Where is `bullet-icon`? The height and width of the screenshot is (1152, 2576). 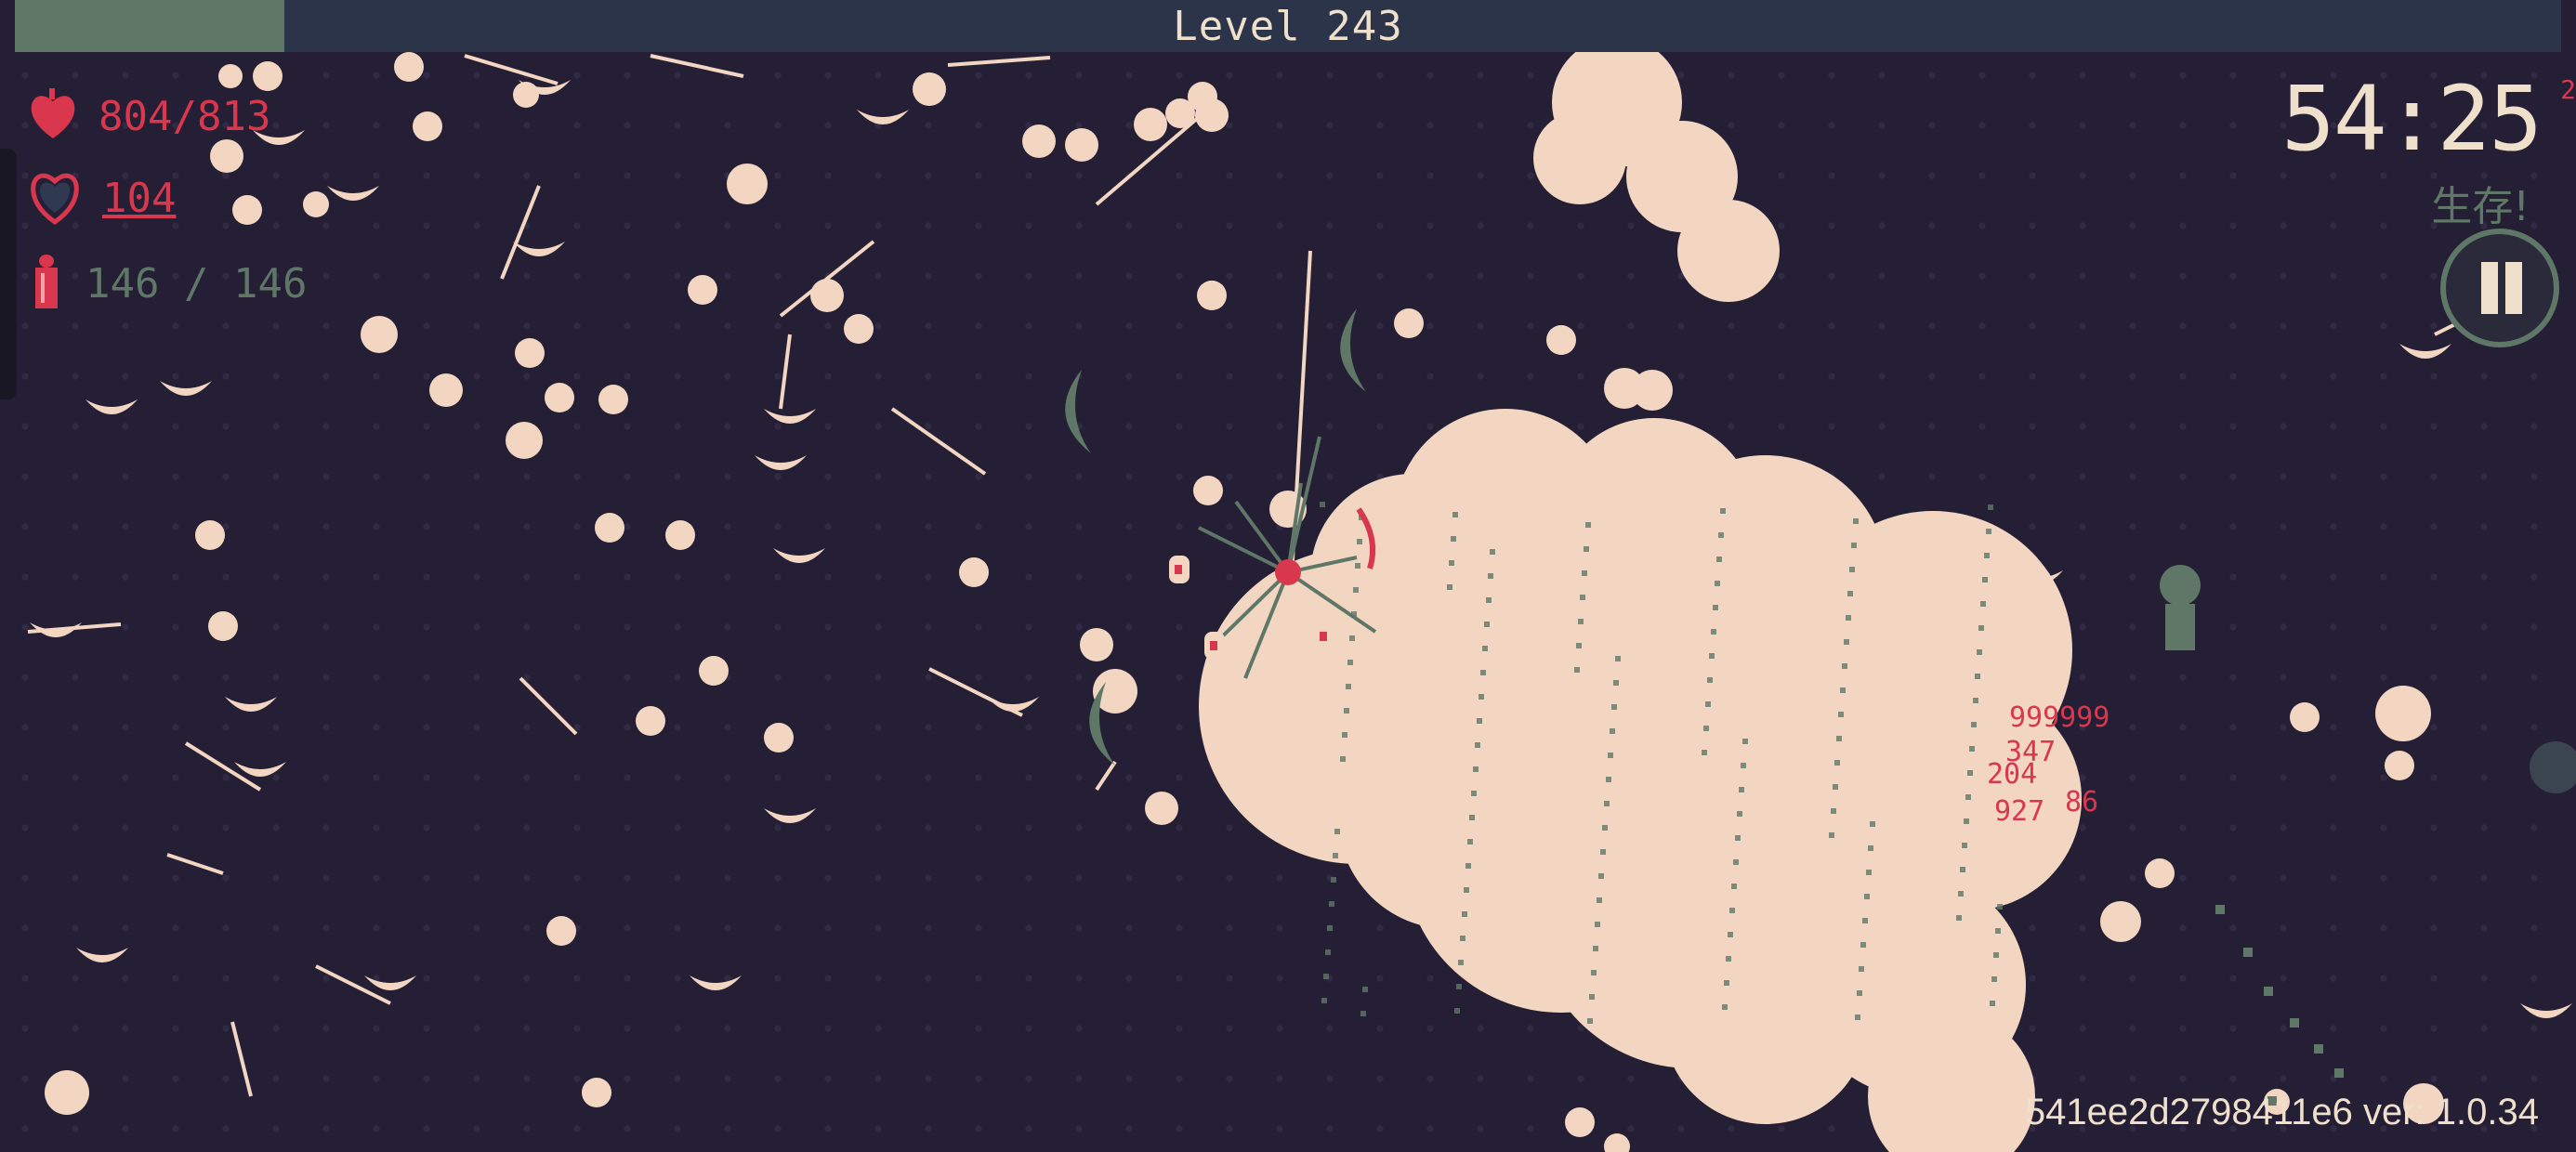
bullet-icon is located at coordinates (46, 283).